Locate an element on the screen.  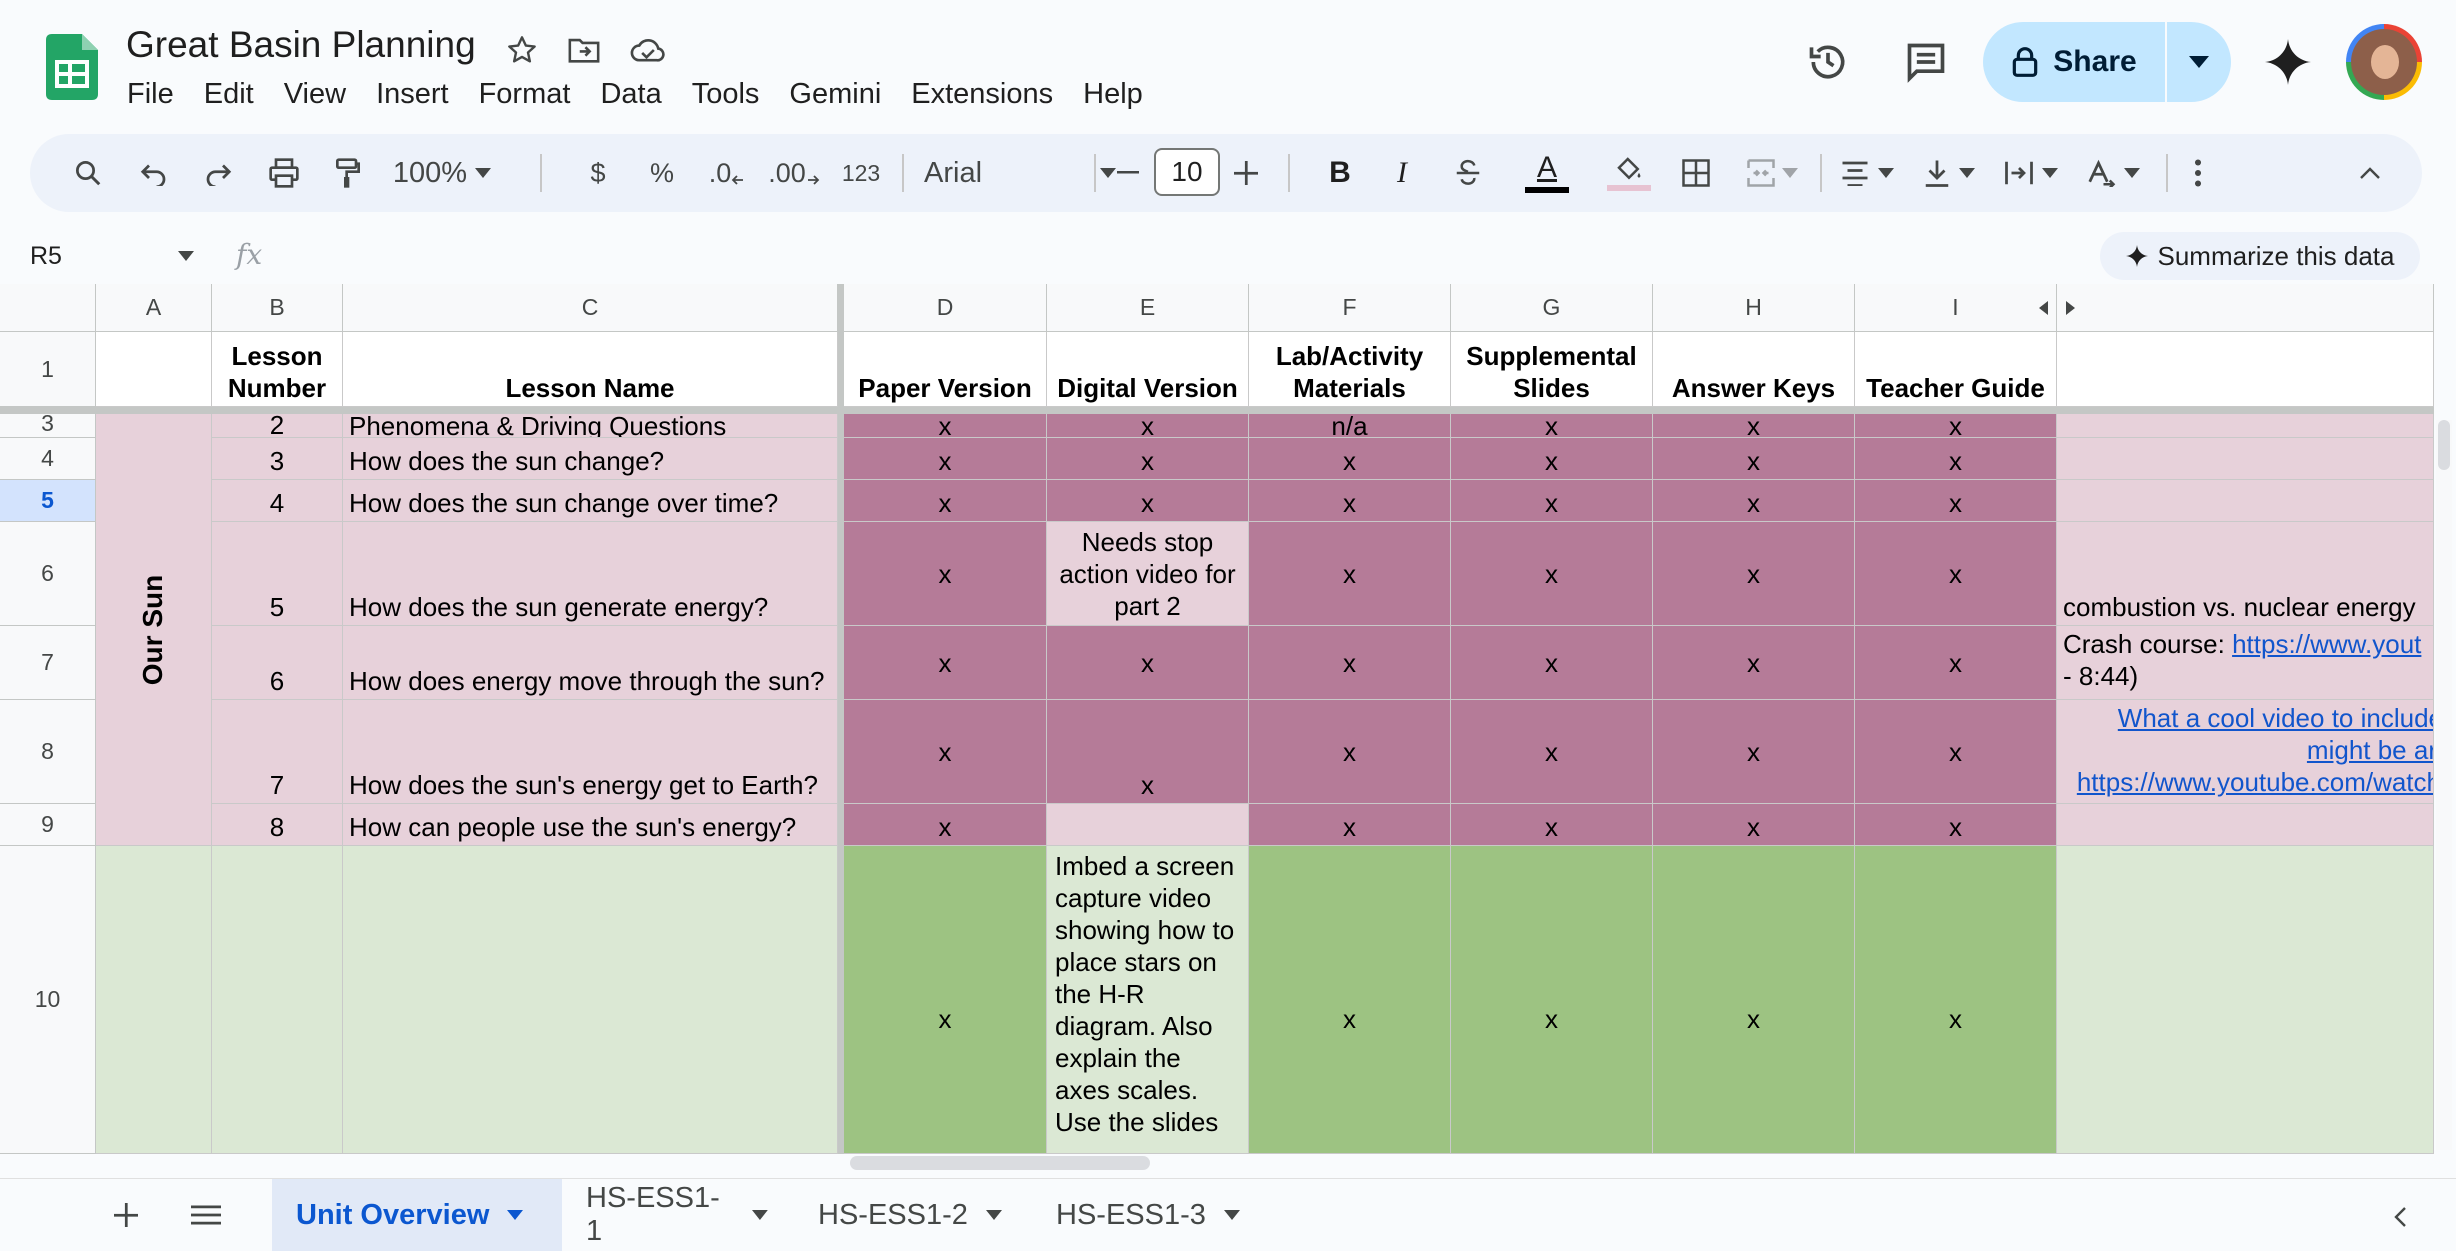
row-header-10: 10 is located at coordinates (48, 1000).